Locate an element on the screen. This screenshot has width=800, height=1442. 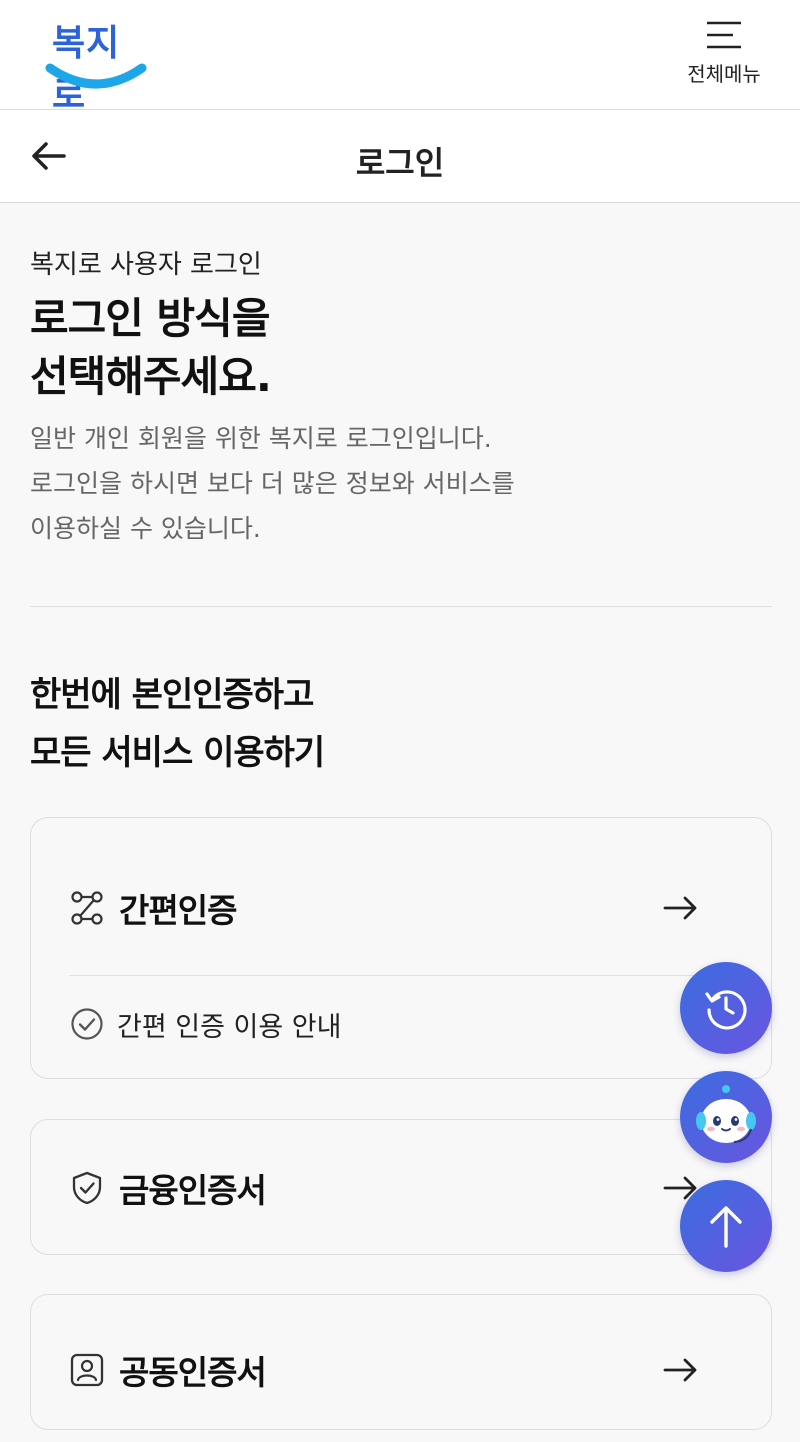
logo-smile-icon is located at coordinates (96, 76).